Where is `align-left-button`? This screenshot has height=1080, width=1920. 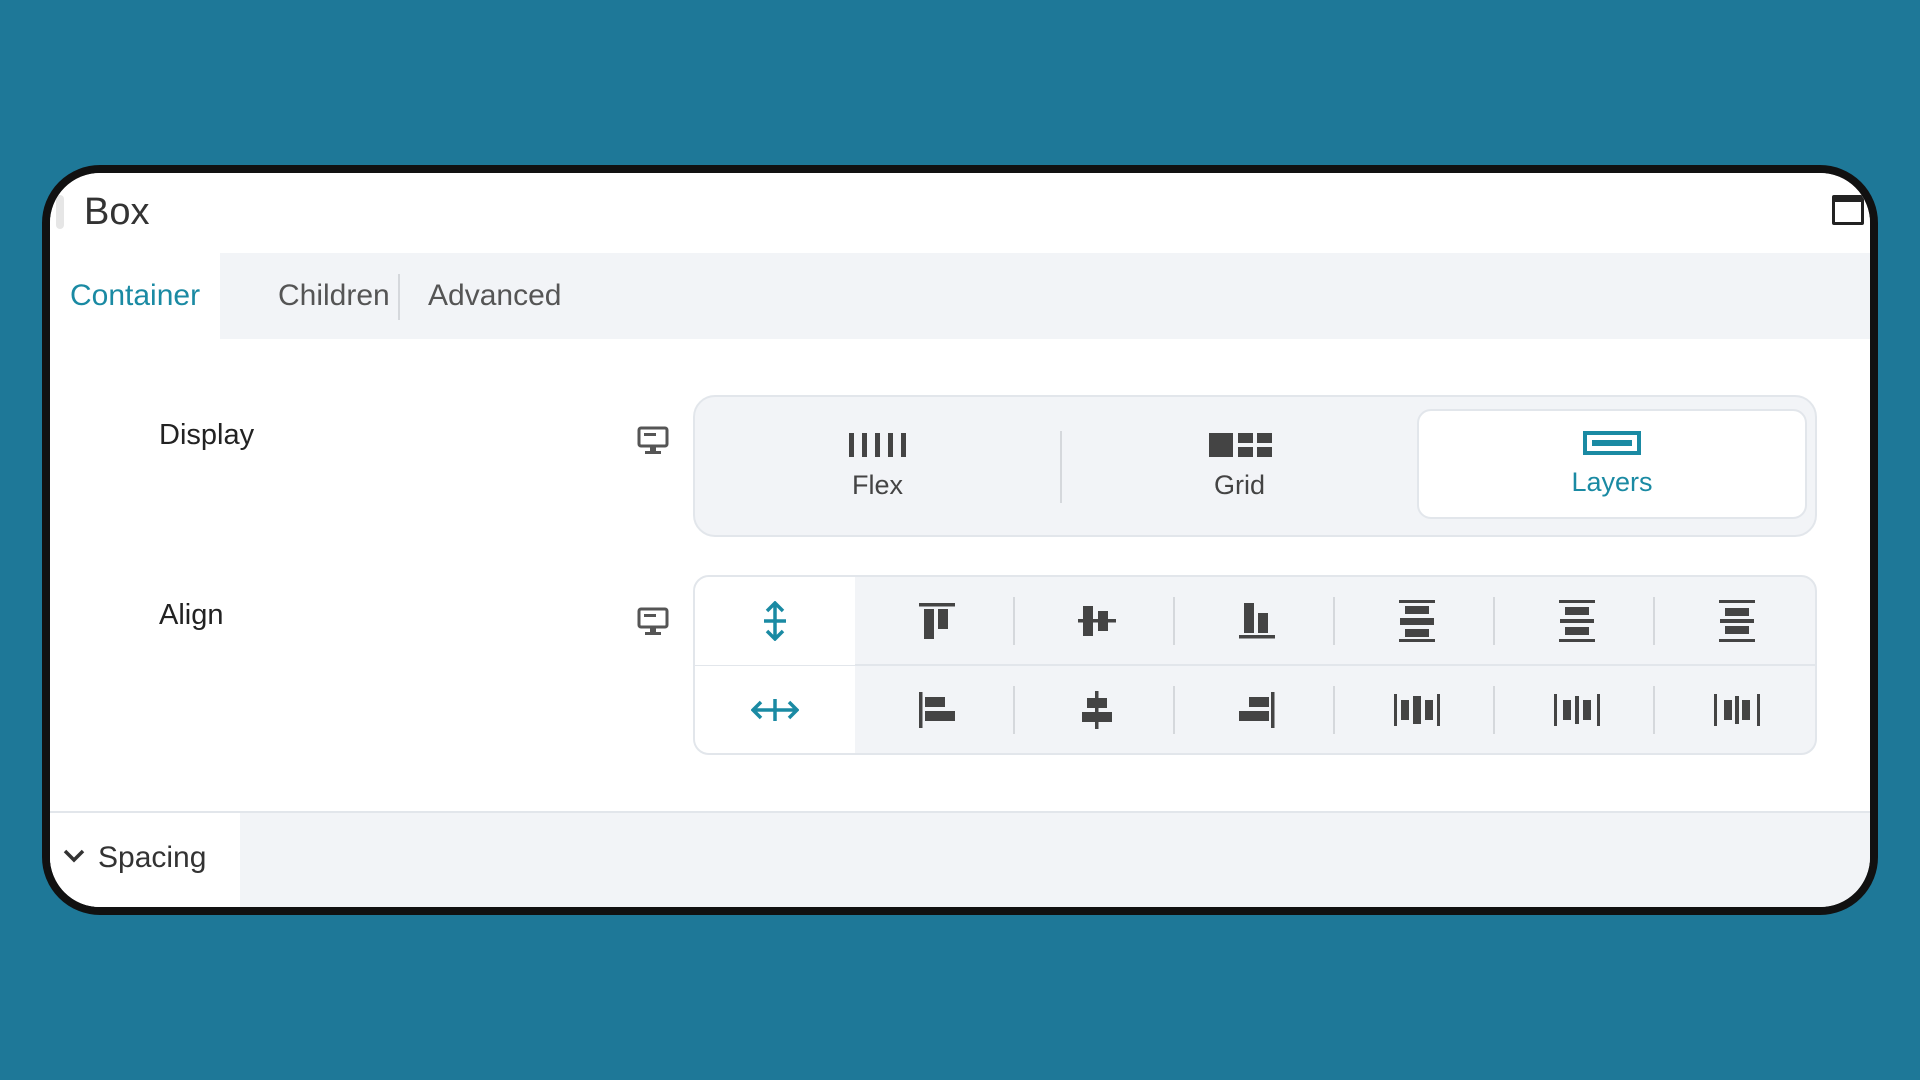
align-left-button is located at coordinates (937, 709).